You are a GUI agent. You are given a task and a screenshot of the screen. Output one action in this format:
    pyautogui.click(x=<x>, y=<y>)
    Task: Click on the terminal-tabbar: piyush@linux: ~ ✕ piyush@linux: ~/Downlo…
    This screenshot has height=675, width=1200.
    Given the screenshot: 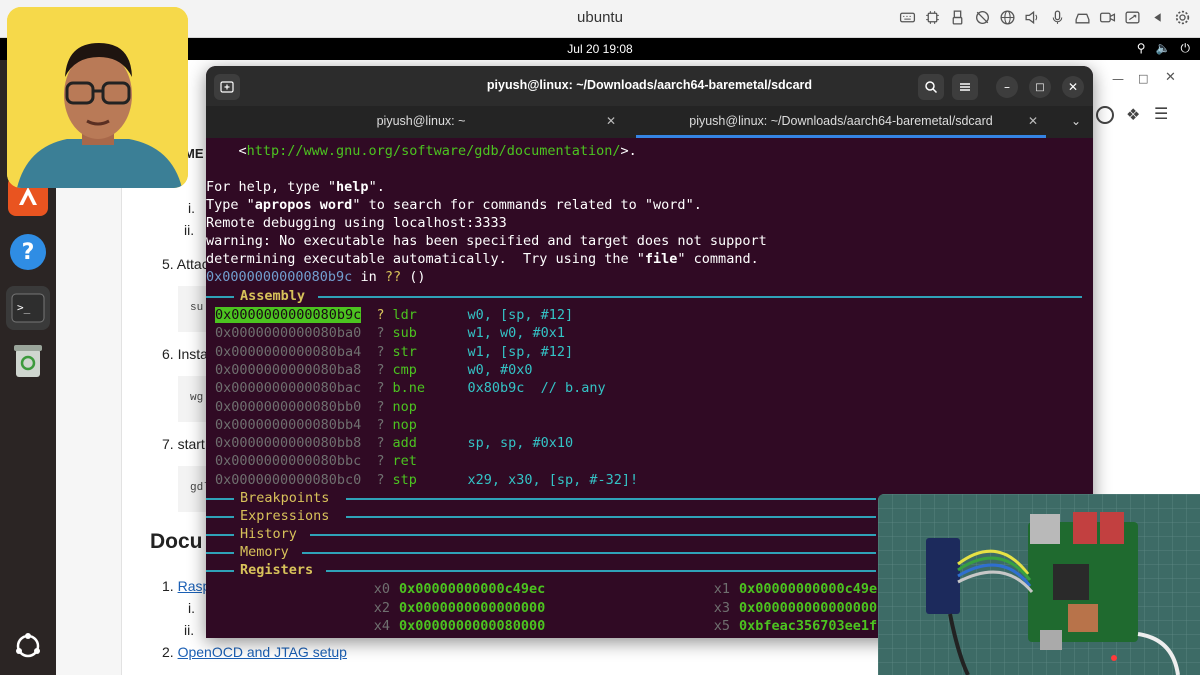 What is the action you would take?
    pyautogui.click(x=649, y=122)
    